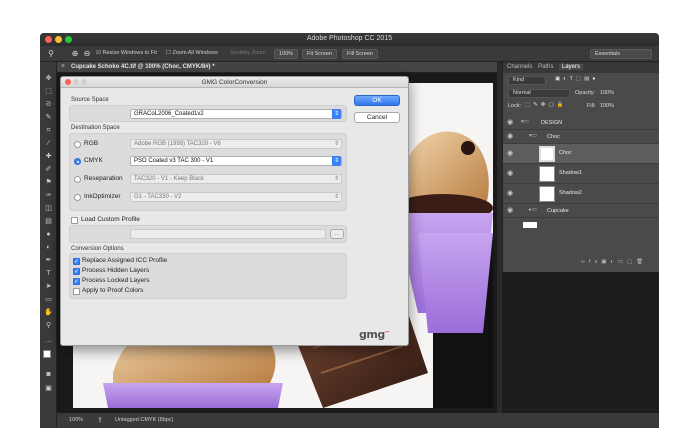  What do you see at coordinates (87, 54) in the screenshot?
I see `zoom-out-icon: ⊖` at bounding box center [87, 54].